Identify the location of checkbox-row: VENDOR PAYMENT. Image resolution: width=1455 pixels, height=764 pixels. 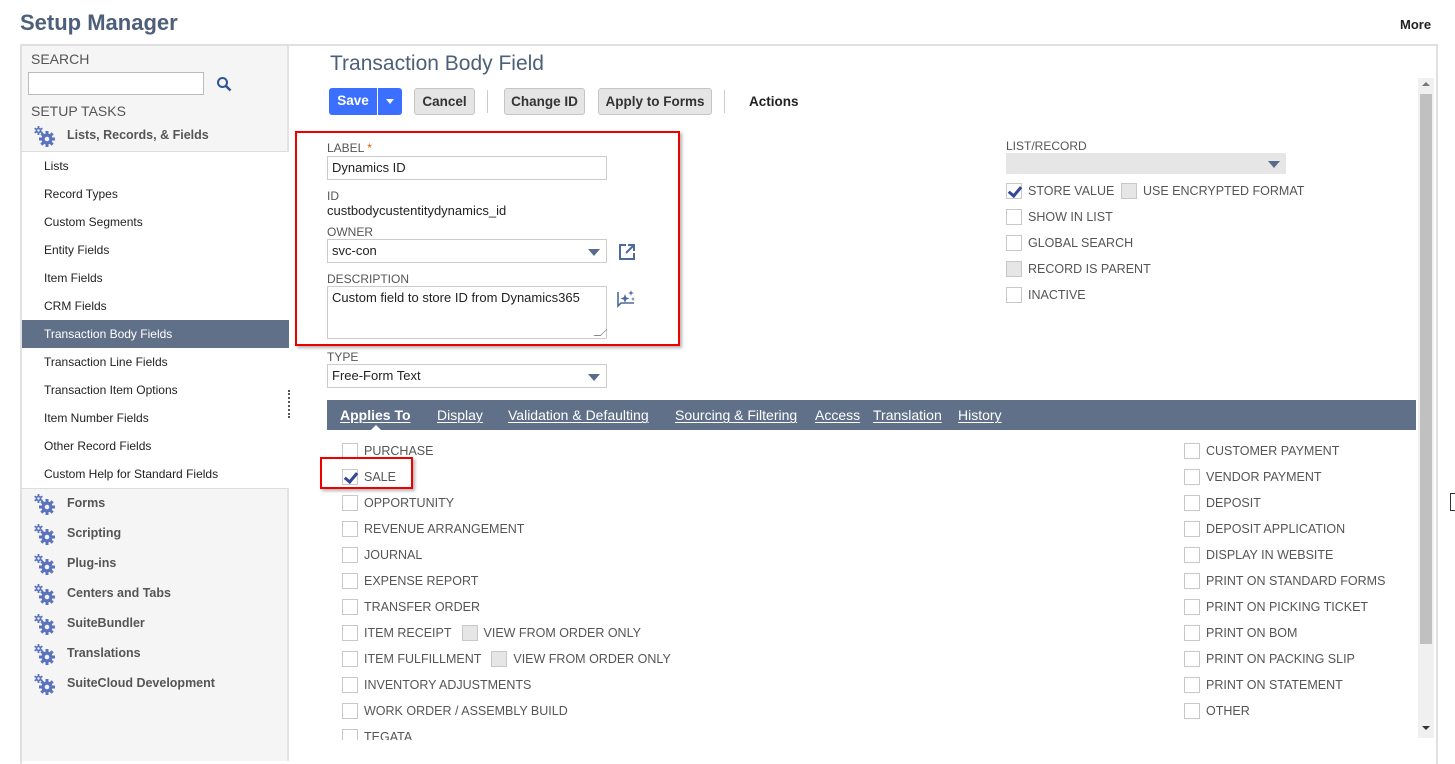
(1258, 477).